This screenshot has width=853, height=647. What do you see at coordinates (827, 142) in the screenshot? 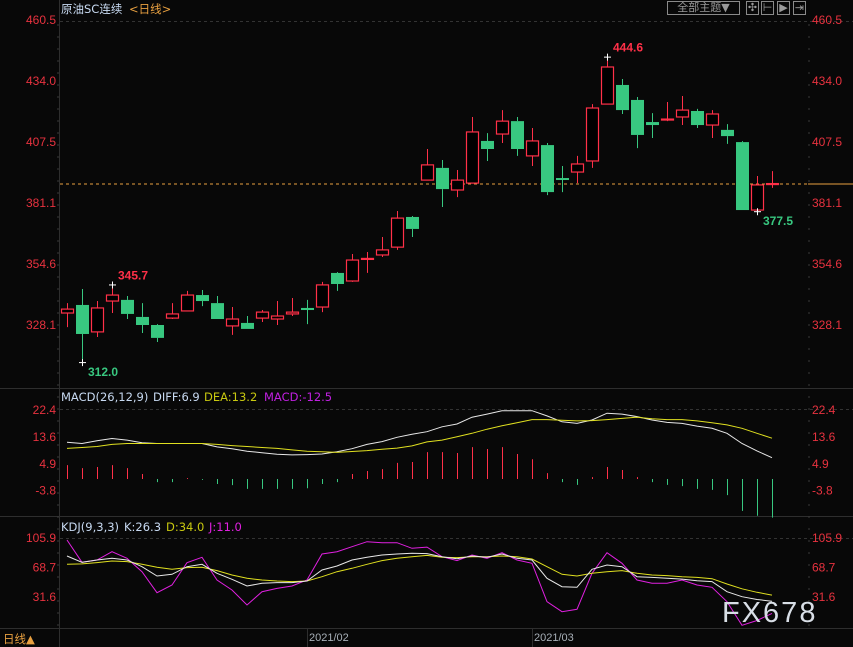
I see `price-tick-right: 407.5` at bounding box center [827, 142].